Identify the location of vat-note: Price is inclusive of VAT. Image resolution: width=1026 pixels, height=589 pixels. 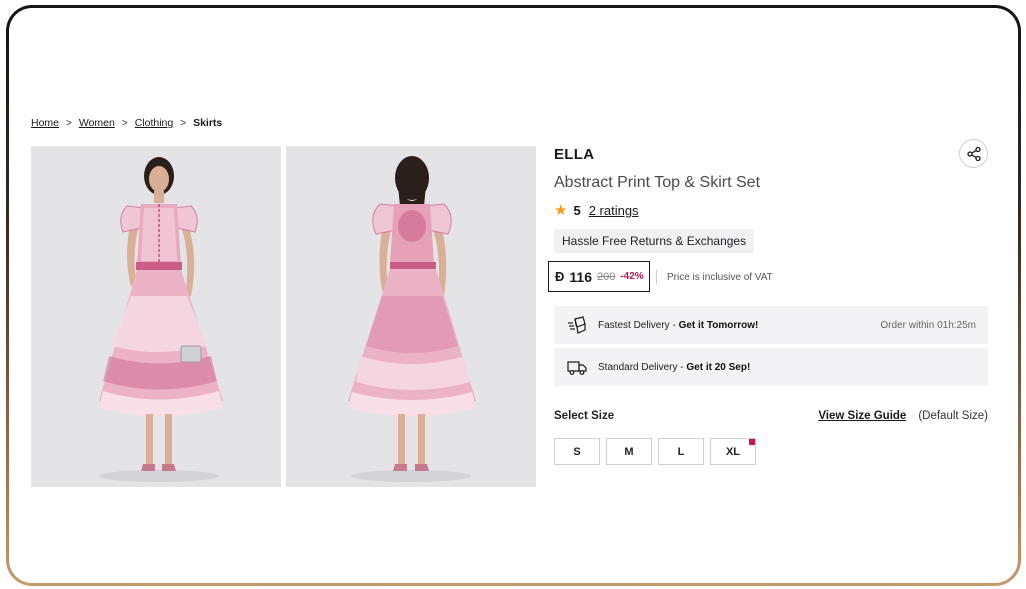
(720, 277).